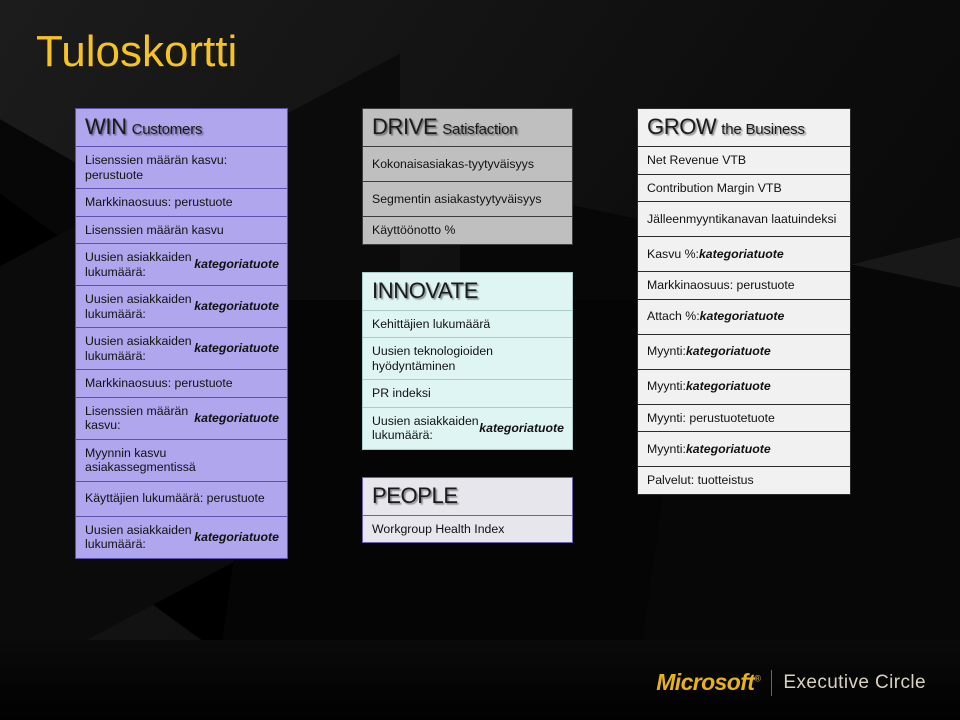  I want to click on microsoft-wordmark: Microsoft®, so click(708, 682).